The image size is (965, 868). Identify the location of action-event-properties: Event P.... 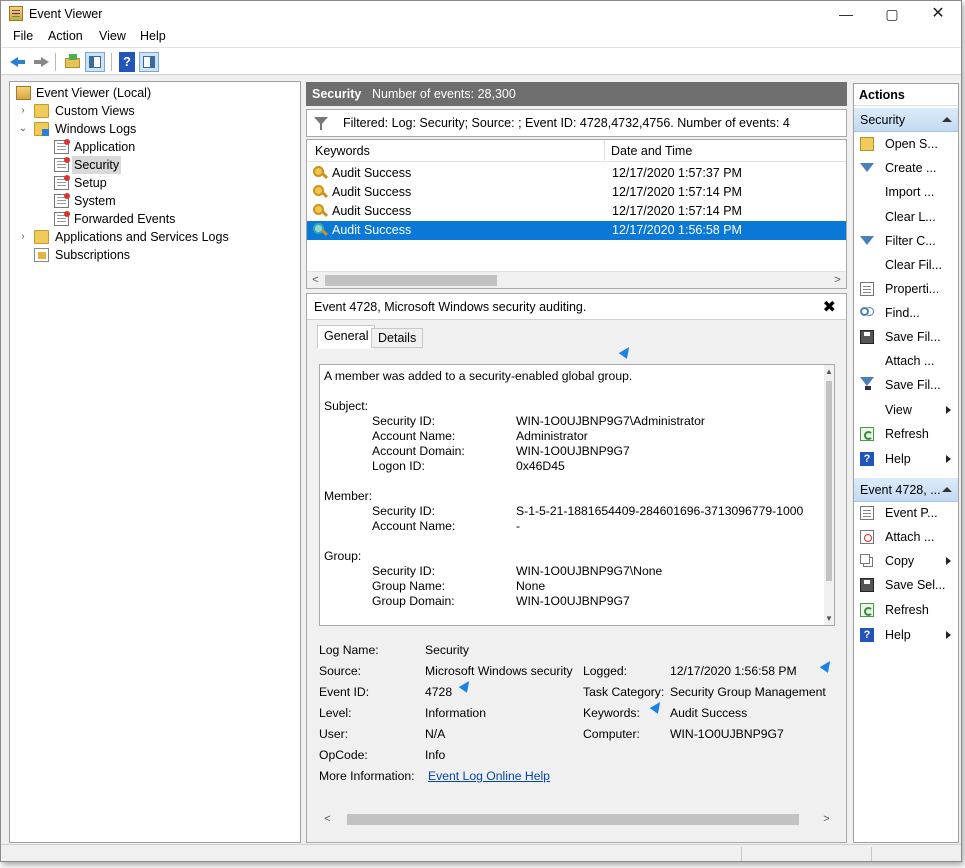
(906, 513).